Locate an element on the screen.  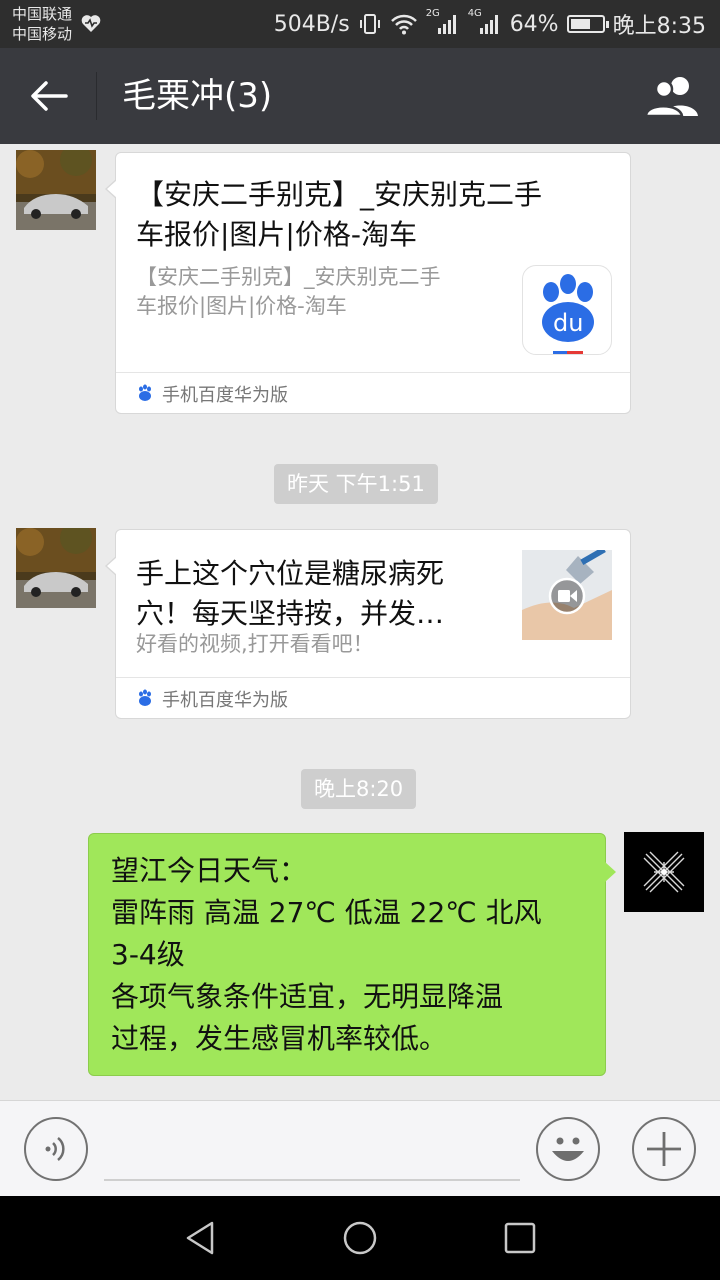
chat-header: 毛栗冲(3) is located at coordinates (360, 96).